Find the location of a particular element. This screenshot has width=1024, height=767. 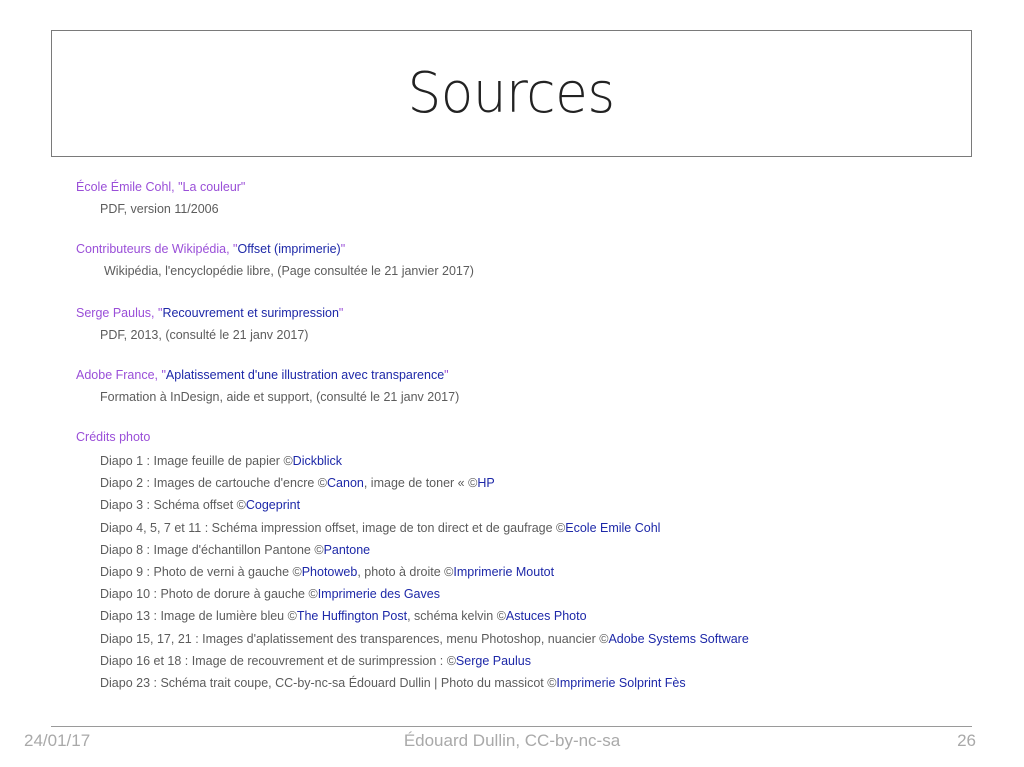

slide-title: Sources is located at coordinates (511, 93).